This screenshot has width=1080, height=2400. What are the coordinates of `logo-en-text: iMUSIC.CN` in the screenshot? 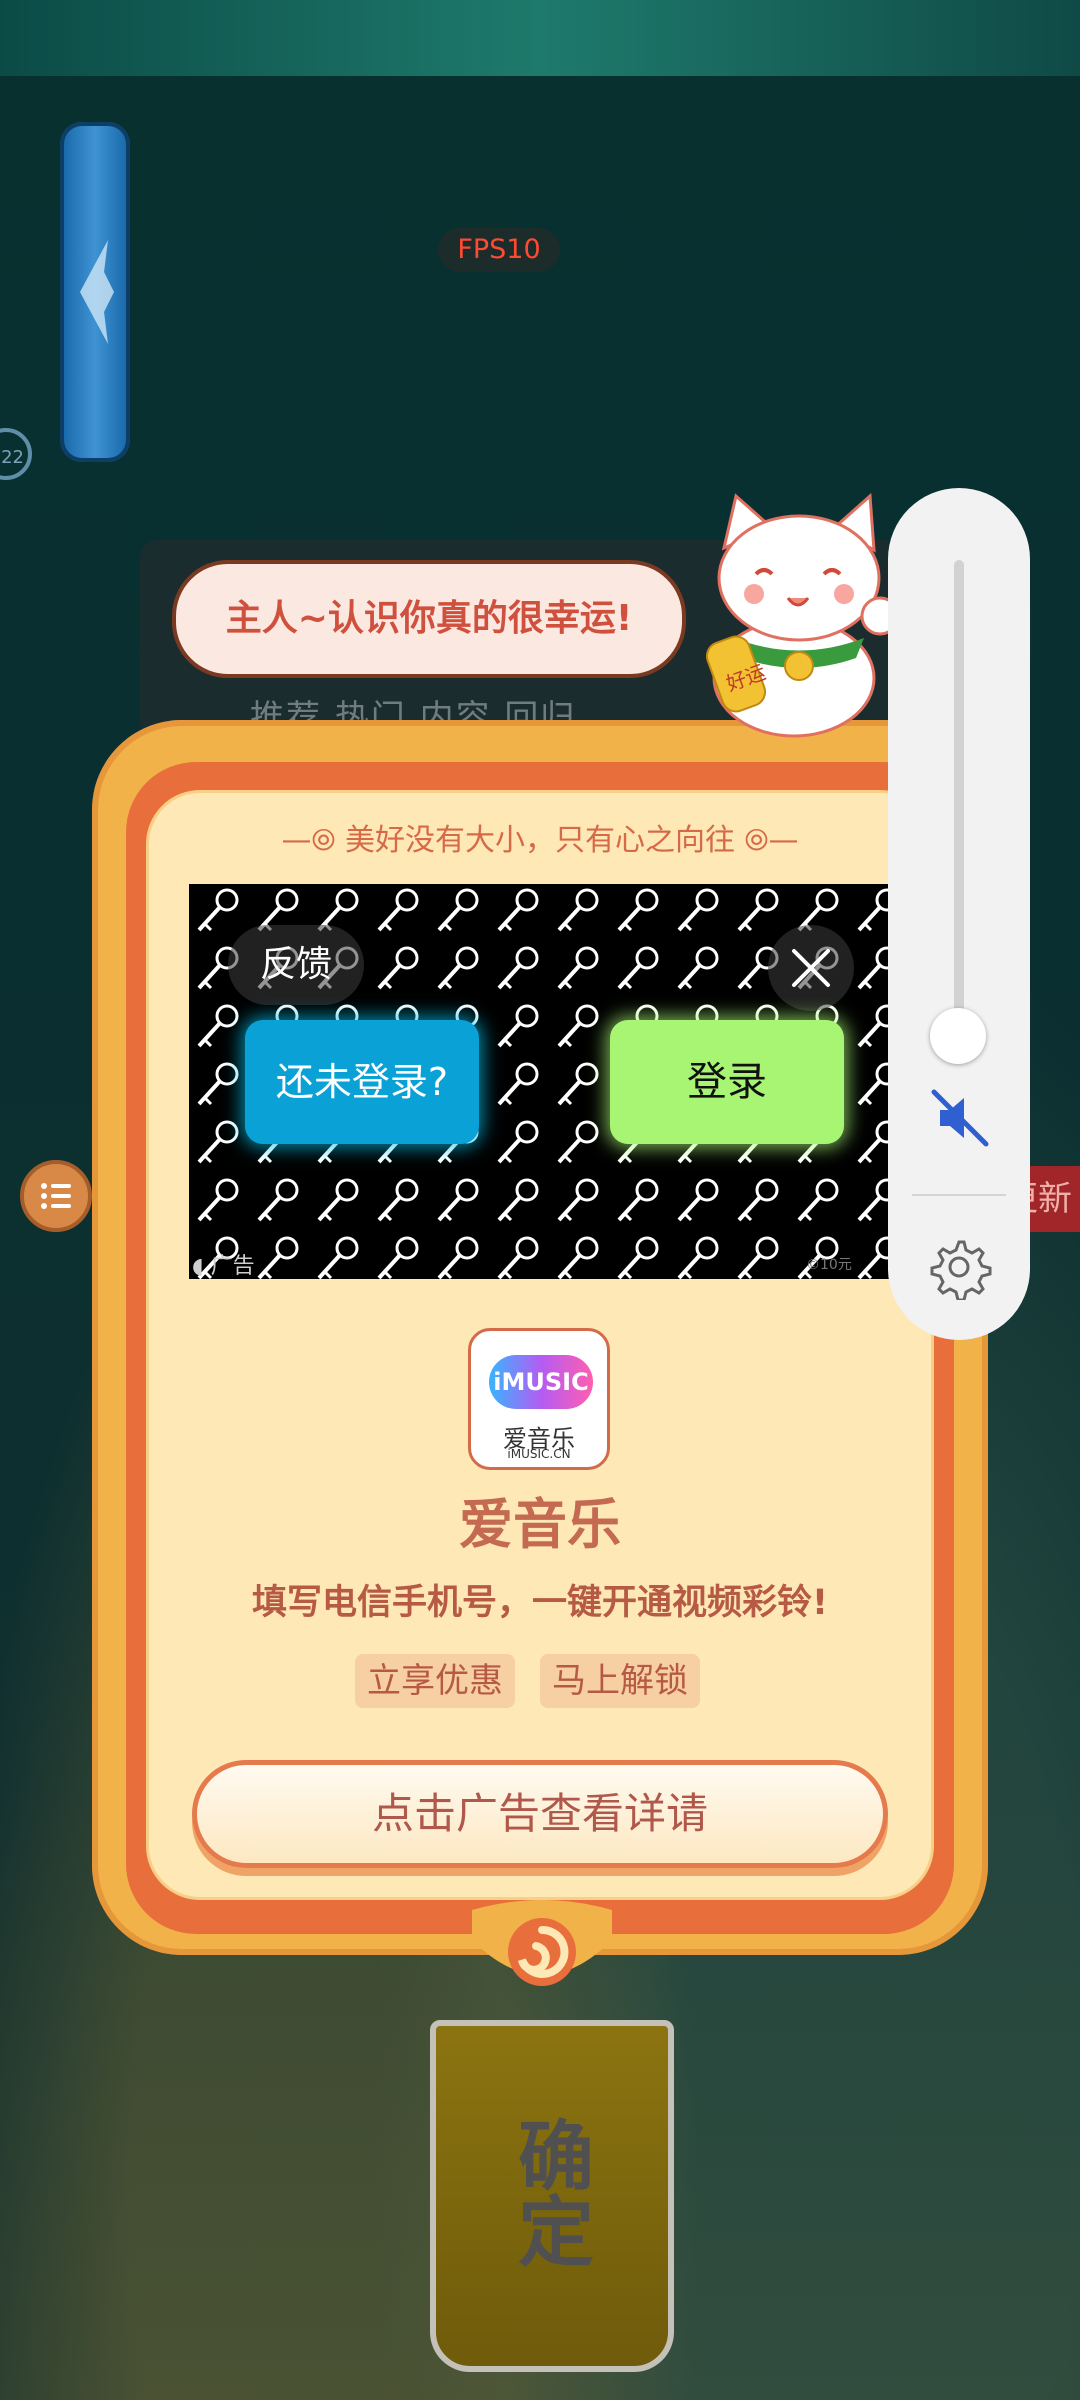 It's located at (539, 1454).